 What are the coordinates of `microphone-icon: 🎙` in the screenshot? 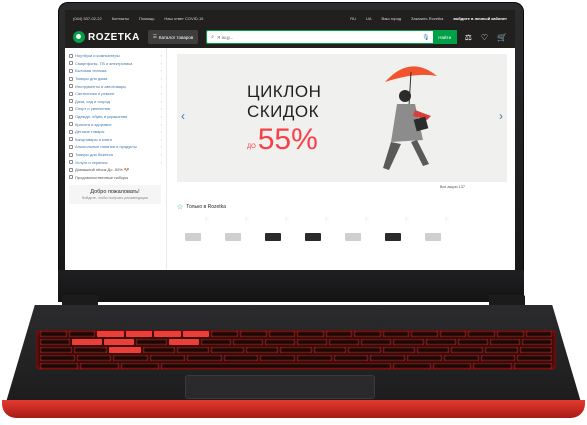 It's located at (426, 37).